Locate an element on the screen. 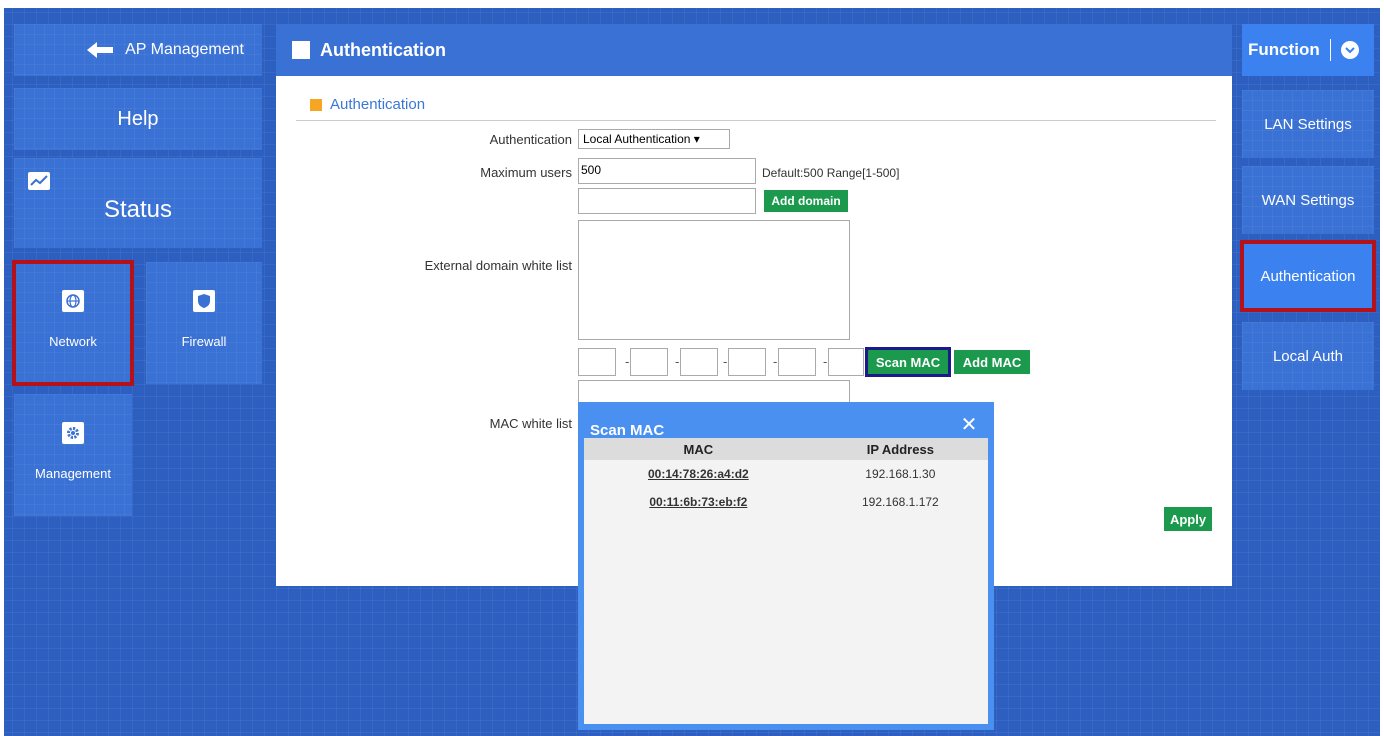 Image resolution: width=1384 pixels, height=736 pixels. ap-management-button: AP Management is located at coordinates (138, 50).